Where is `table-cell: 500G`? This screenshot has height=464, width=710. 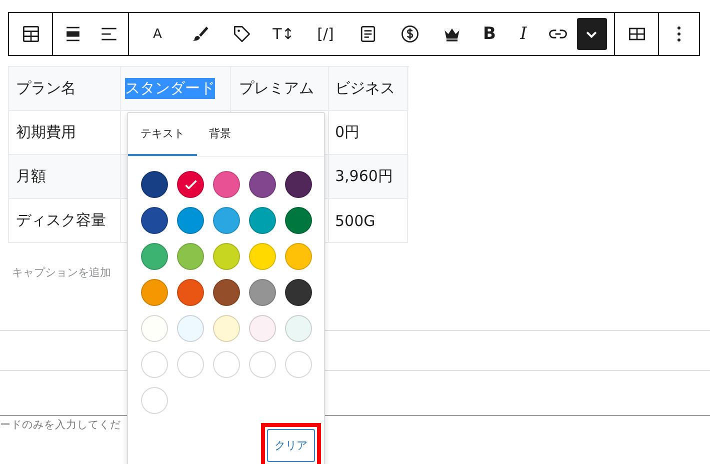 table-cell: 500G is located at coordinates (368, 221).